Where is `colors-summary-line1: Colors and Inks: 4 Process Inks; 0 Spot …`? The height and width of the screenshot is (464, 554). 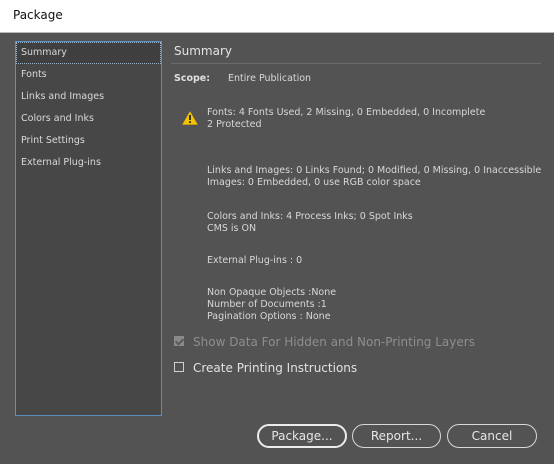 colors-summary-line1: Colors and Inks: 4 Process Inks; 0 Spot … is located at coordinates (310, 216).